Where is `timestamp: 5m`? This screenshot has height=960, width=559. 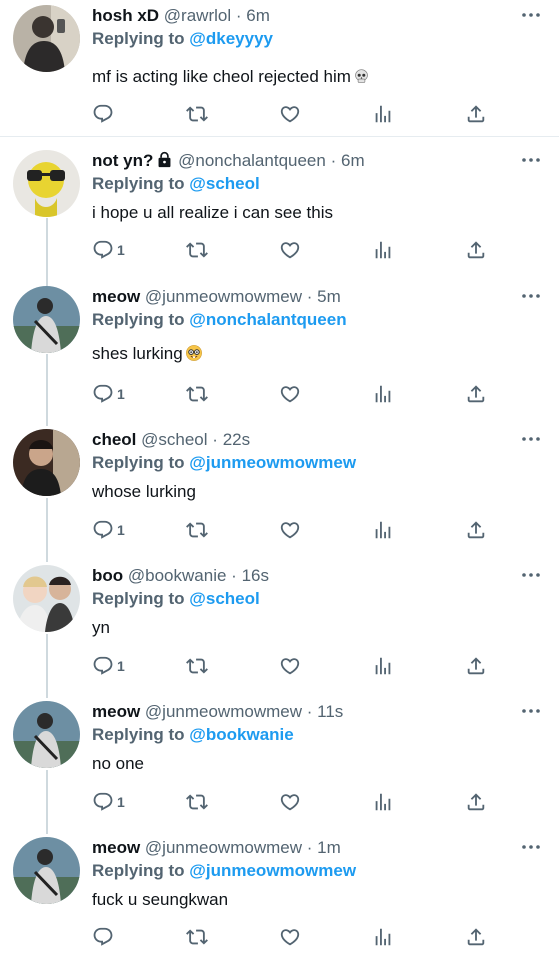 timestamp: 5m is located at coordinates (329, 296).